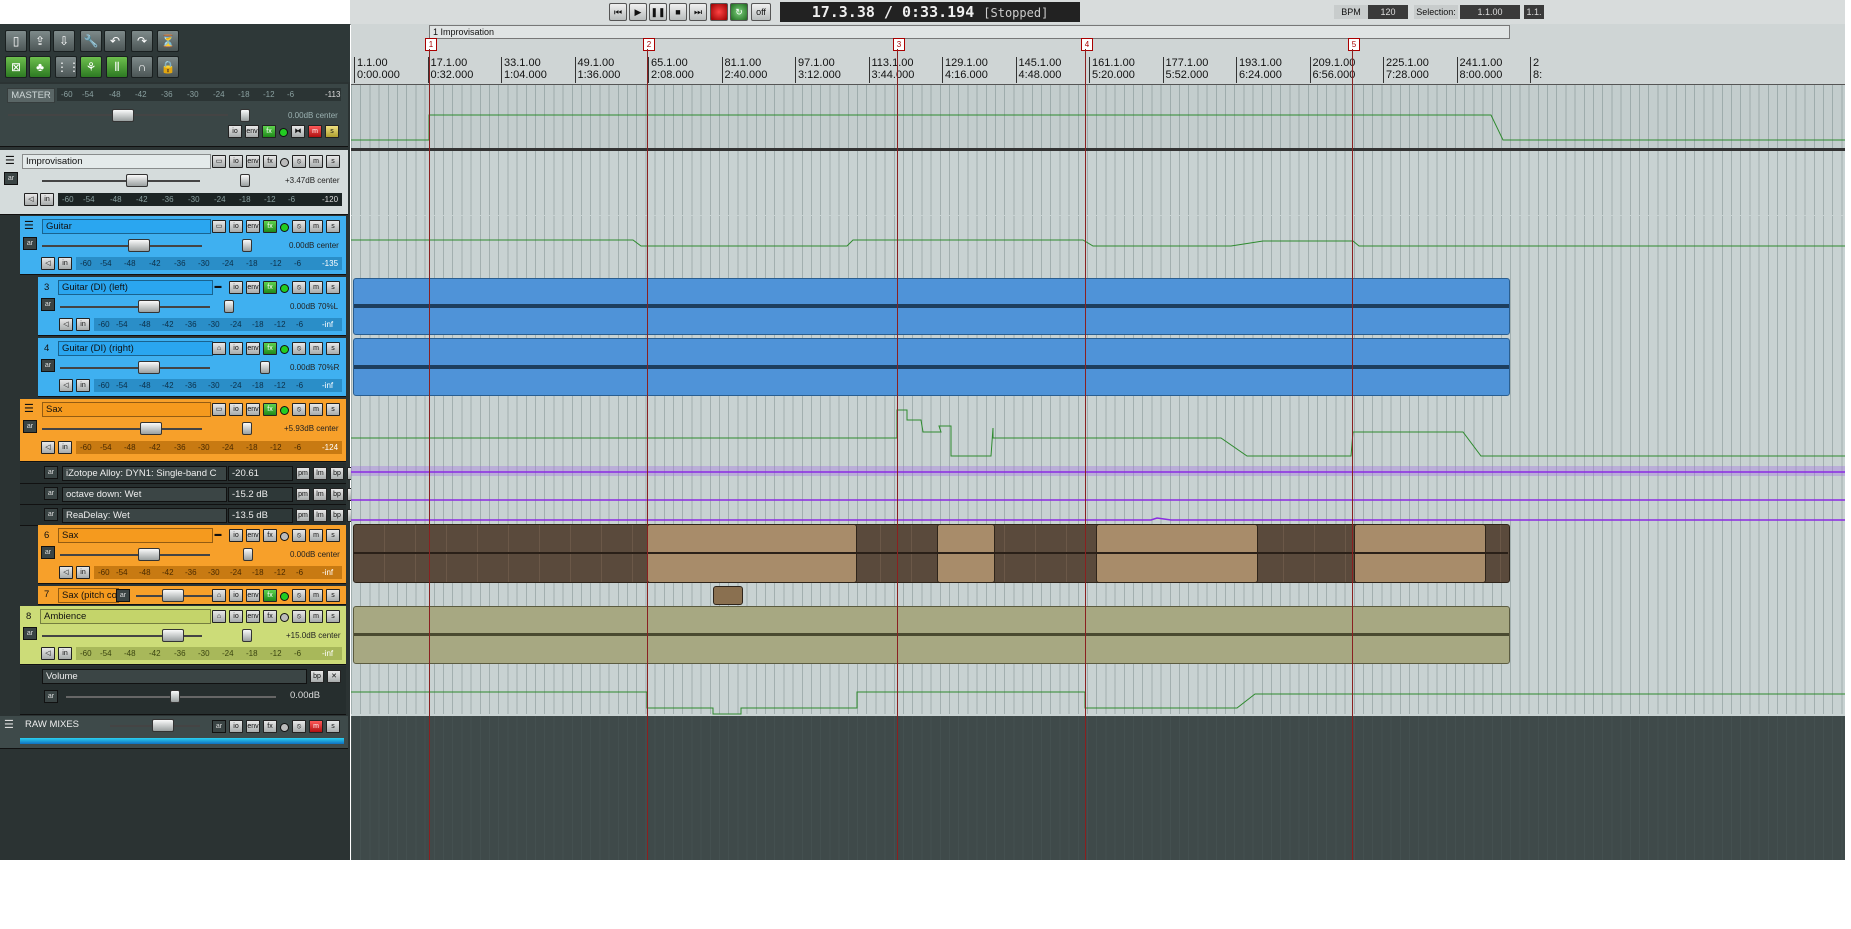 The height and width of the screenshot is (929, 1851). Describe the element at coordinates (658, 12) in the screenshot. I see `pause-button: ❚❚` at that location.